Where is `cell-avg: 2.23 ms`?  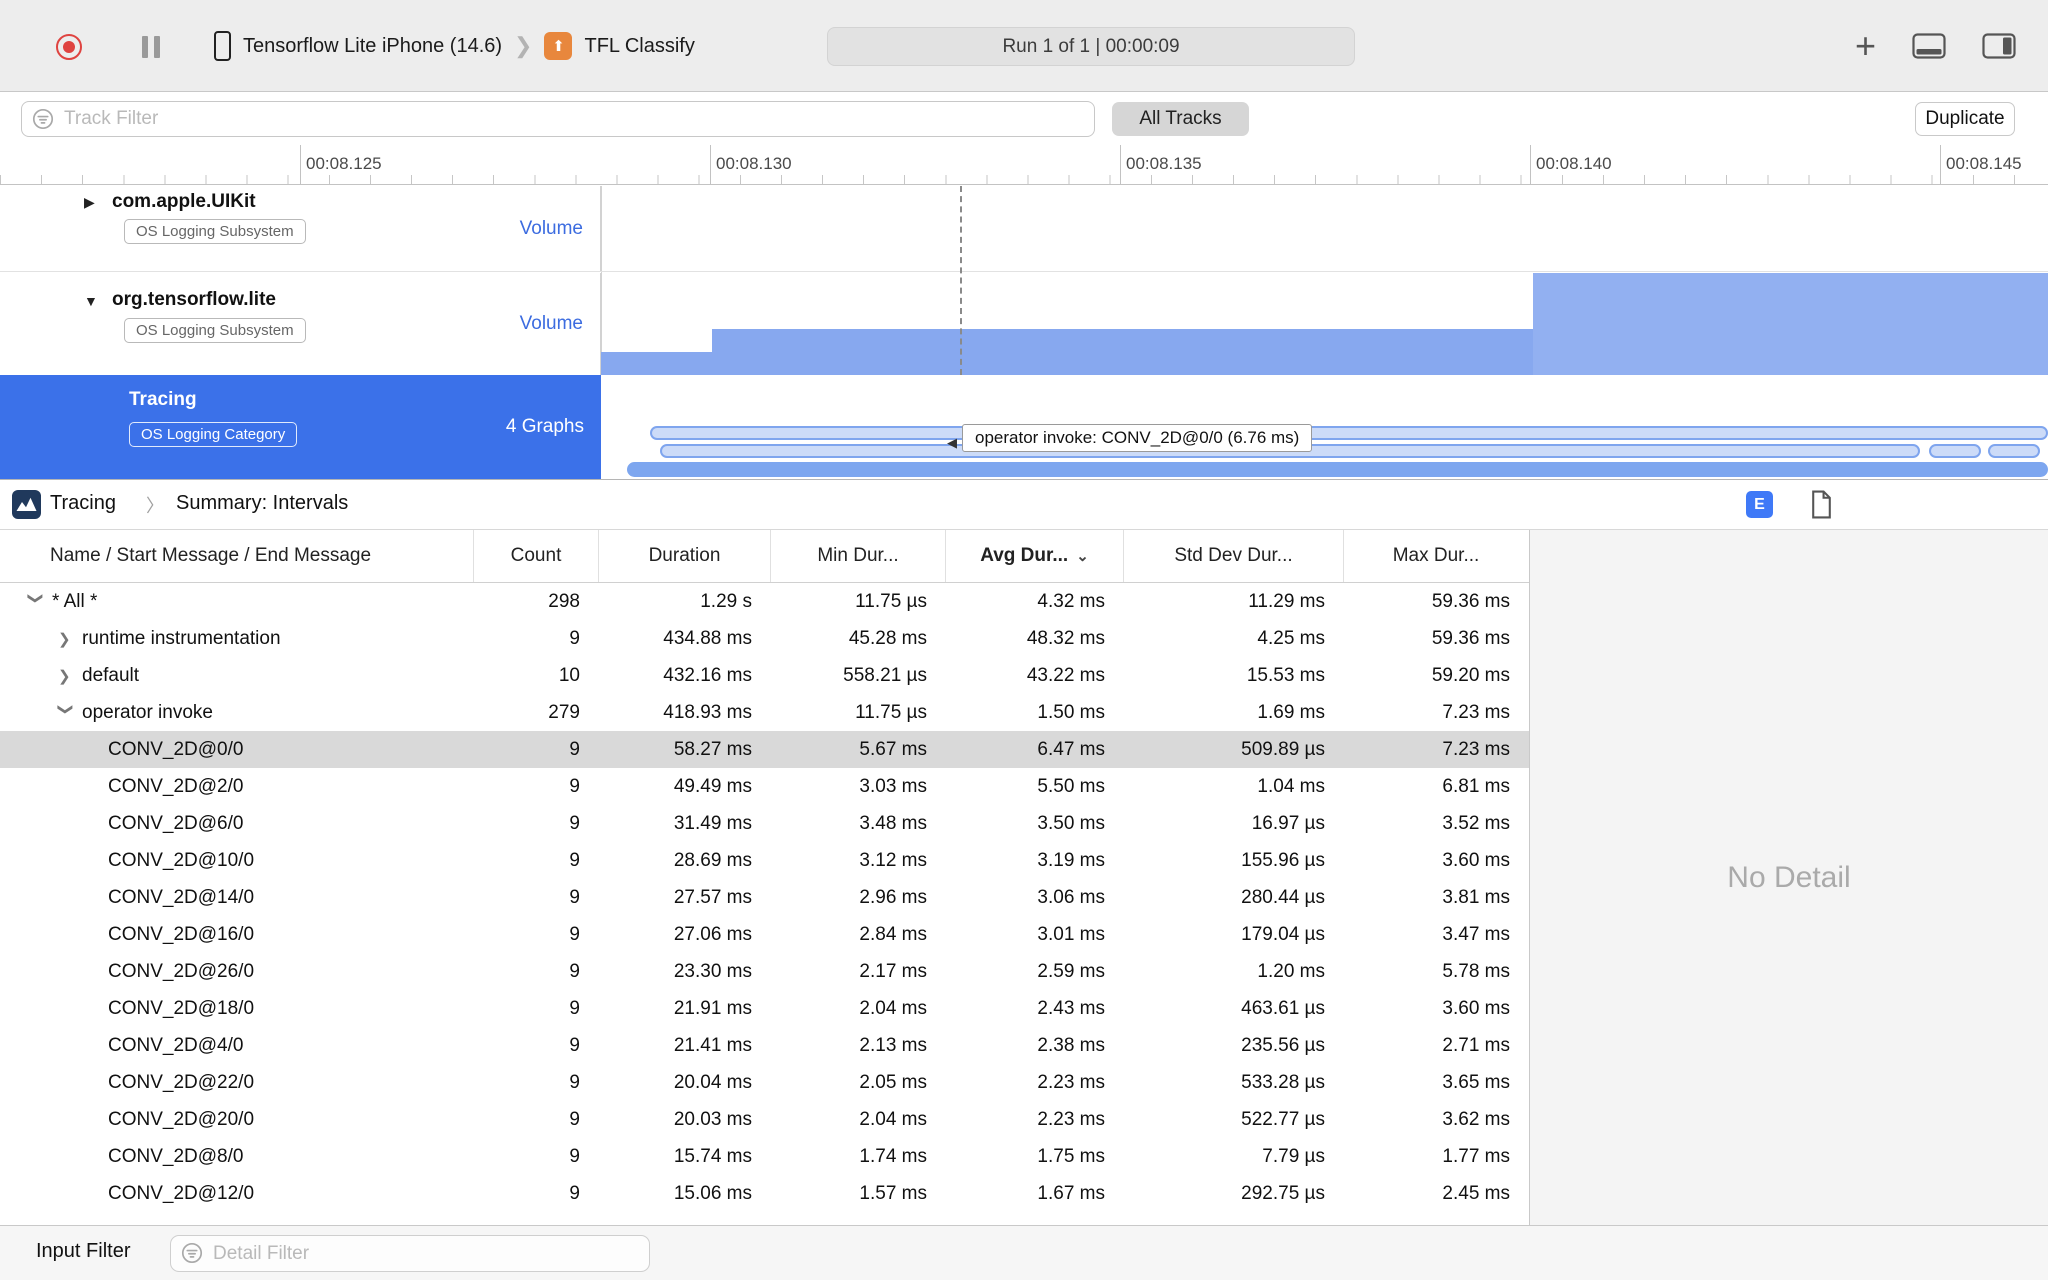
cell-avg: 2.23 ms is located at coordinates (1071, 1082).